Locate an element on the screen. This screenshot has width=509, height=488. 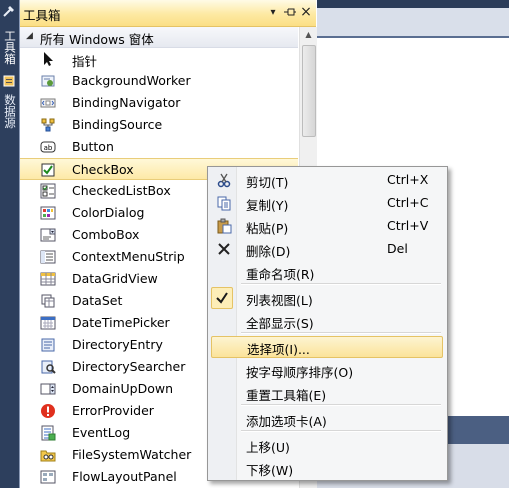
checkedlistbox-icon is located at coordinates (48, 191).